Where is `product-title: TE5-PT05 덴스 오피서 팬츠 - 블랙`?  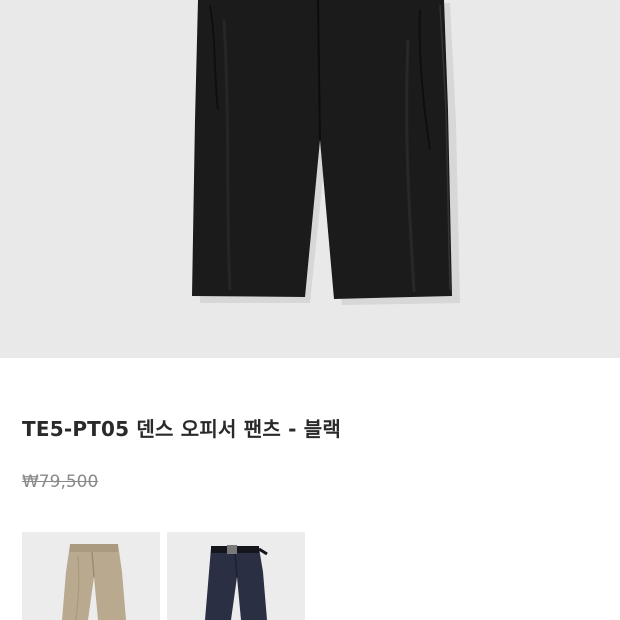 product-title: TE5-PT05 덴스 오피서 팬츠 - 블랙 is located at coordinates (181, 429).